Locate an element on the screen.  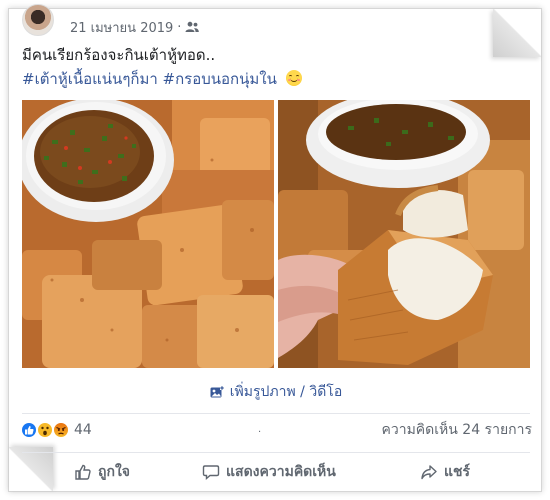
post-header: 21 เมษายน 2019 · is located at coordinates (111, 22).